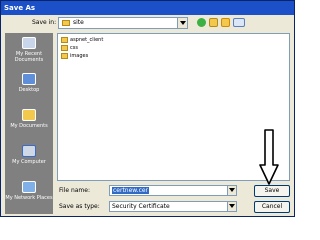  I want to click on file-name-value: certnew.cer, so click(131, 191).